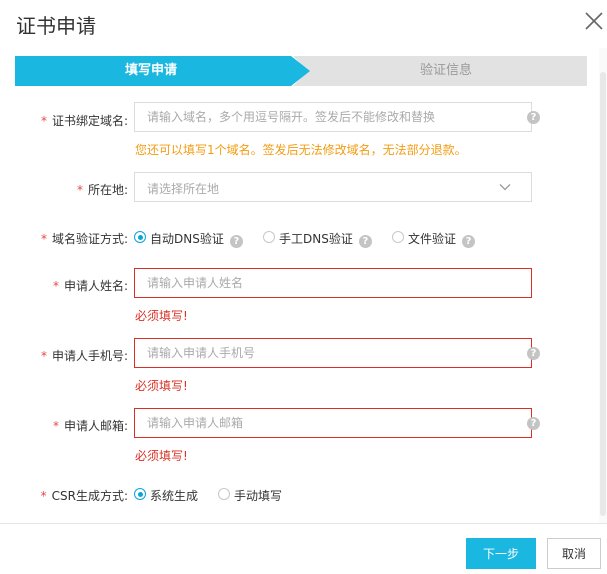 This screenshot has width=607, height=574. What do you see at coordinates (187, 239) in the screenshot?
I see `radio-auto-dns-label: 自动DNS验证` at bounding box center [187, 239].